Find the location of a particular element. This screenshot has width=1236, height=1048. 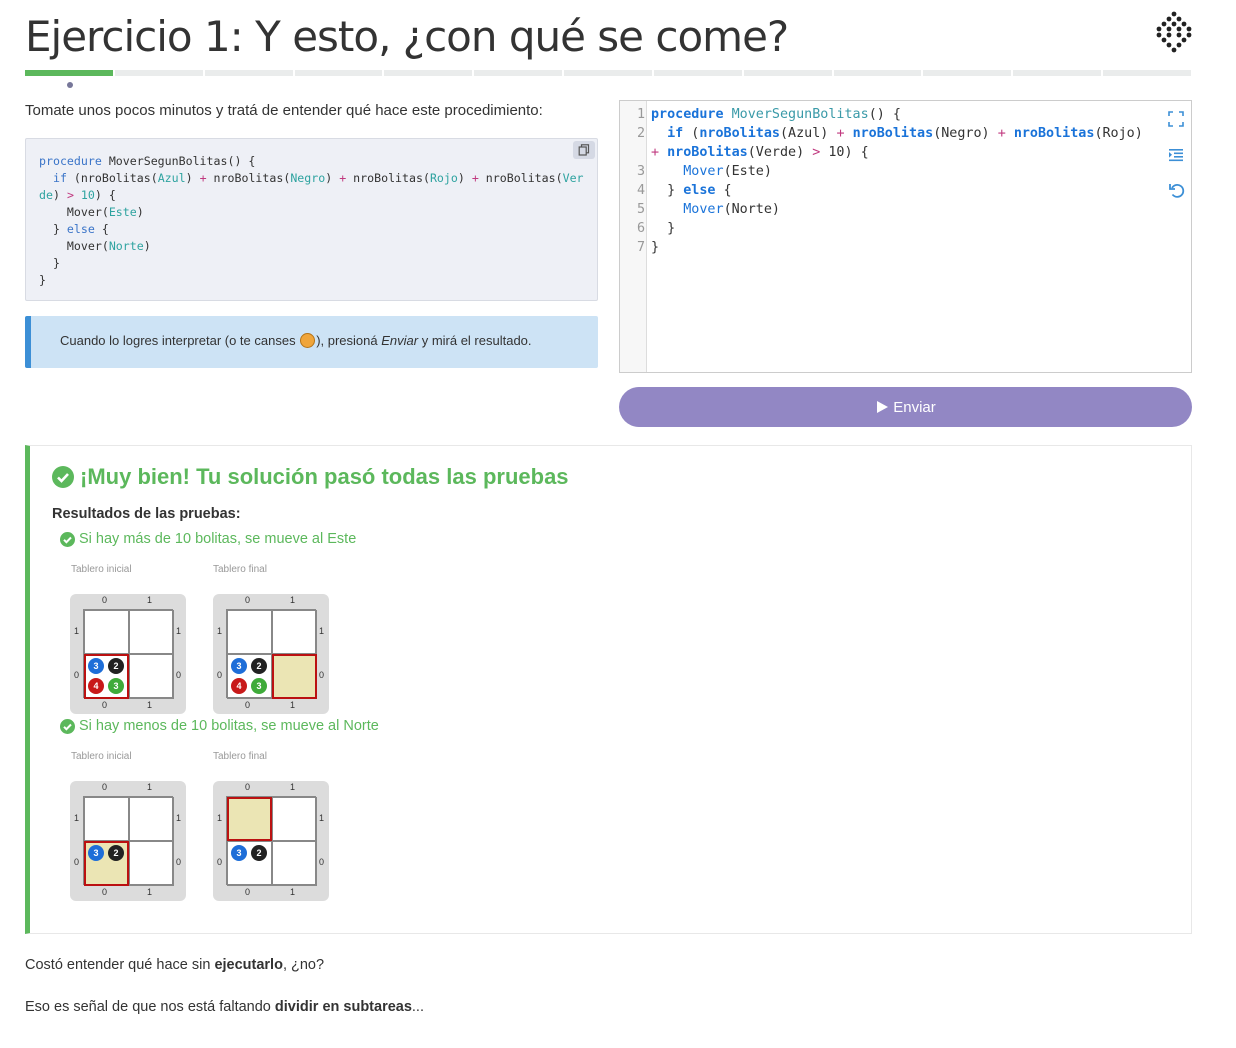

test-2-final-board: 01 10 10 01 3 2 is located at coordinates (271, 841).